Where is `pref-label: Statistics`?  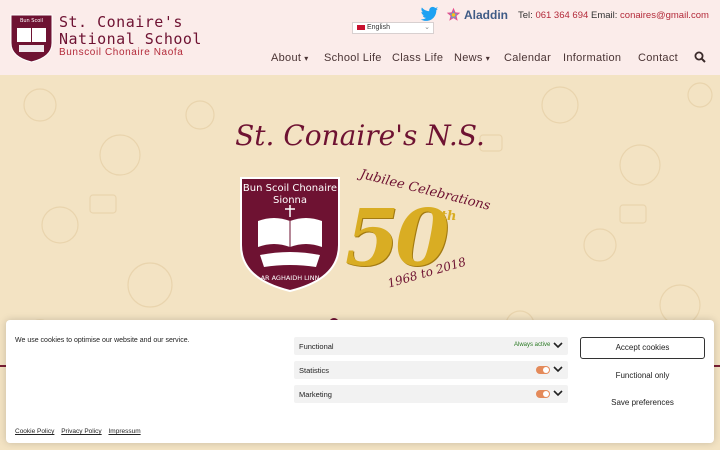 pref-label: Statistics is located at coordinates (314, 370).